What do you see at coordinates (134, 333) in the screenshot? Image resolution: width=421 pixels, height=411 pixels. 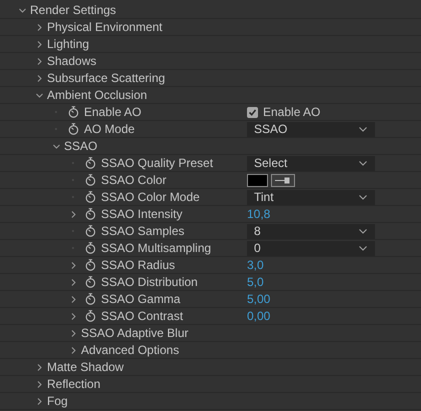 I see `group-label: SSAO Adaptive Blur` at bounding box center [134, 333].